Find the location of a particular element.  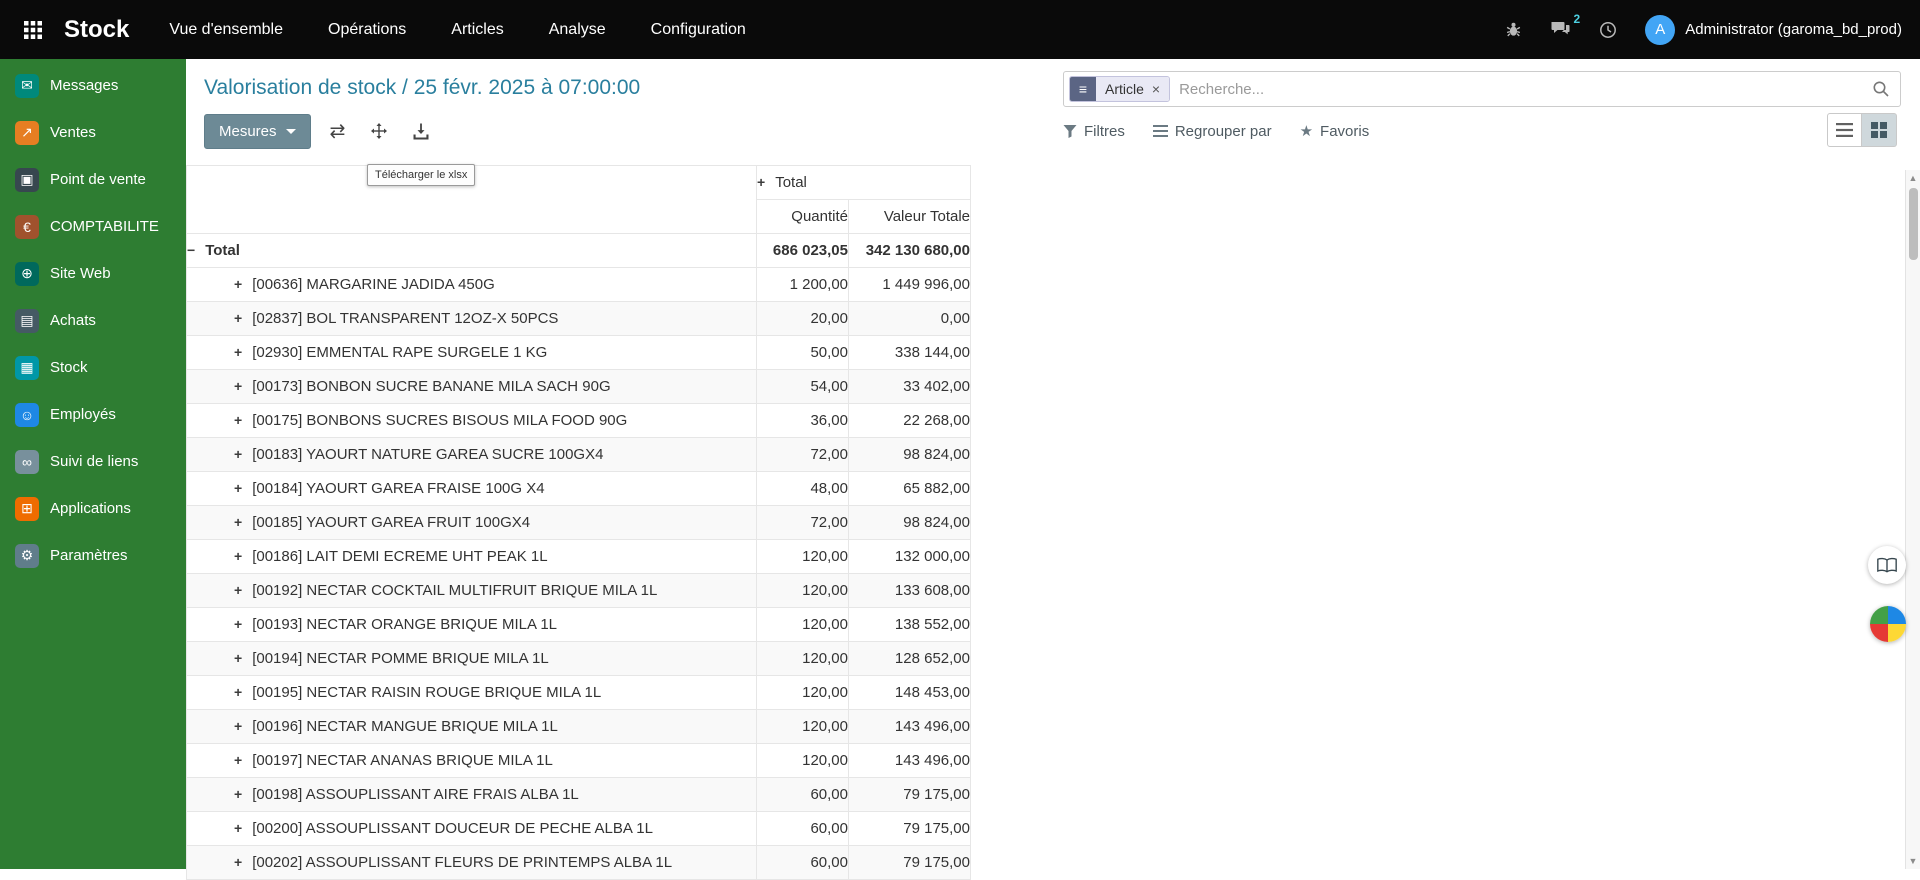

scrollbar-thumb is located at coordinates (1913, 224).